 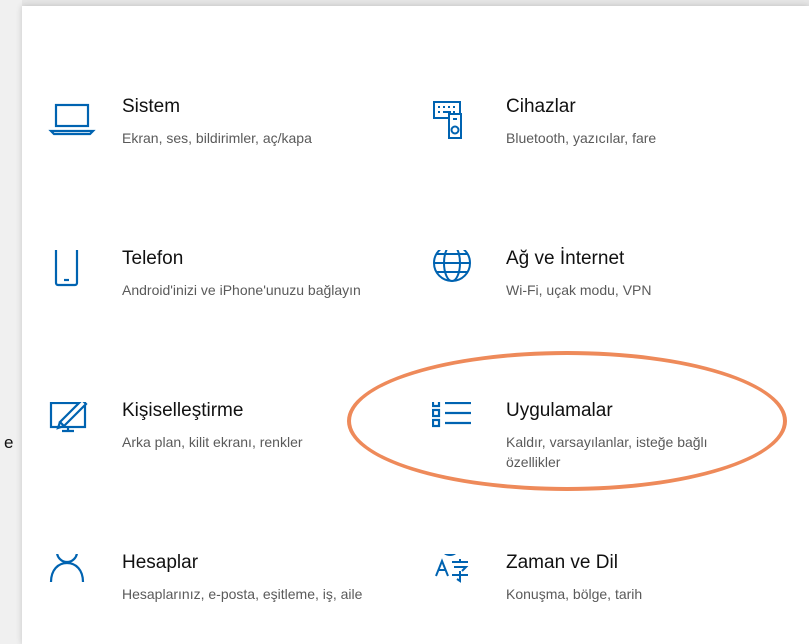 What do you see at coordinates (72, 578) in the screenshot?
I see `person-icon` at bounding box center [72, 578].